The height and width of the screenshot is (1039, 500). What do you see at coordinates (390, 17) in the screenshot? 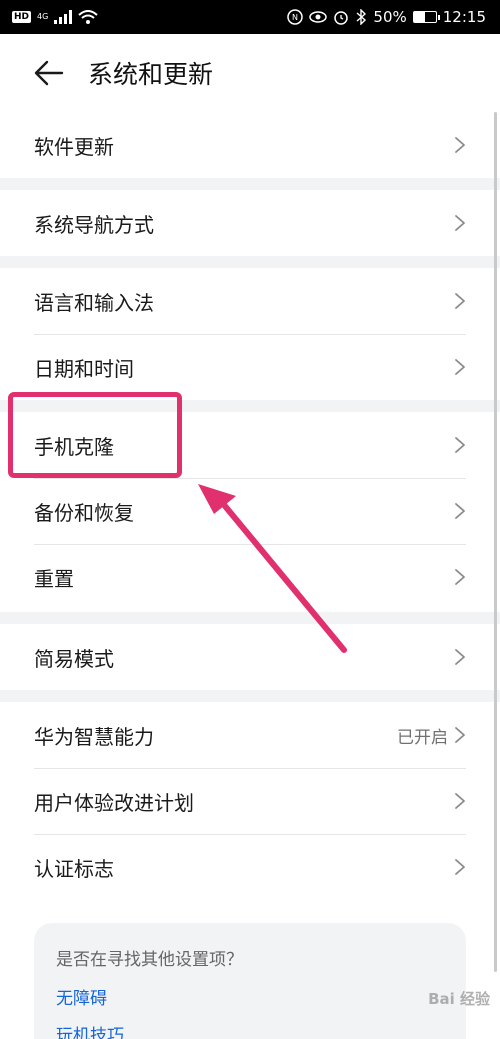
I see `battery-percent: 50%` at bounding box center [390, 17].